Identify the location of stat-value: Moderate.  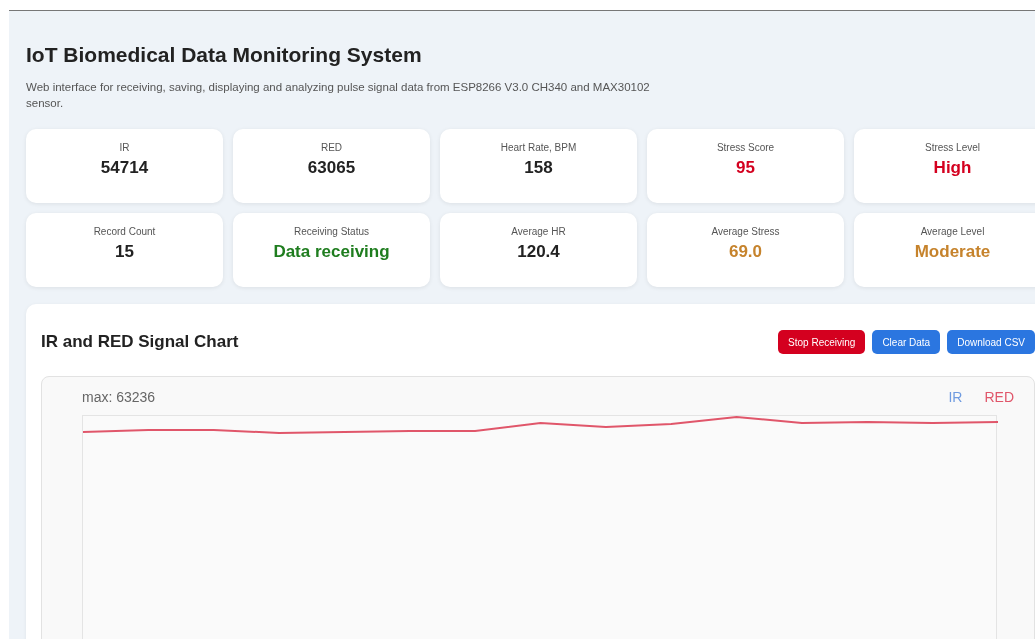
(952, 252).